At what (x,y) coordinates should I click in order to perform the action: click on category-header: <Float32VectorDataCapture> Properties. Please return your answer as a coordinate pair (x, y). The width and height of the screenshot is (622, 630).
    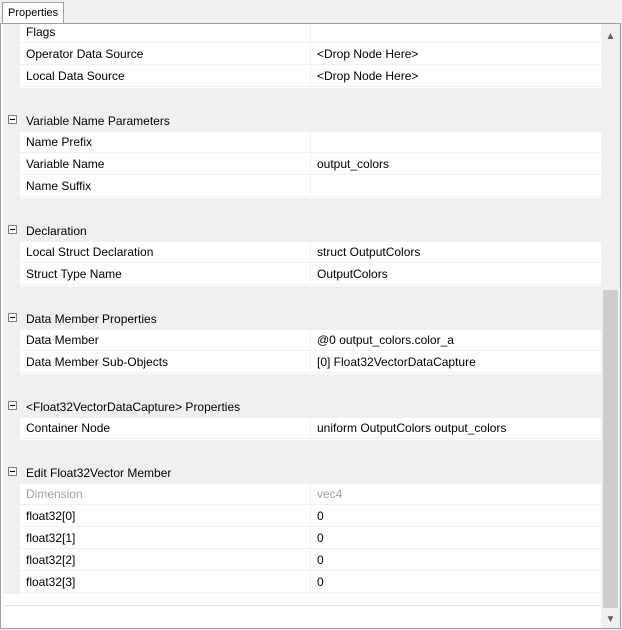
    Looking at the image, I should click on (302, 407).